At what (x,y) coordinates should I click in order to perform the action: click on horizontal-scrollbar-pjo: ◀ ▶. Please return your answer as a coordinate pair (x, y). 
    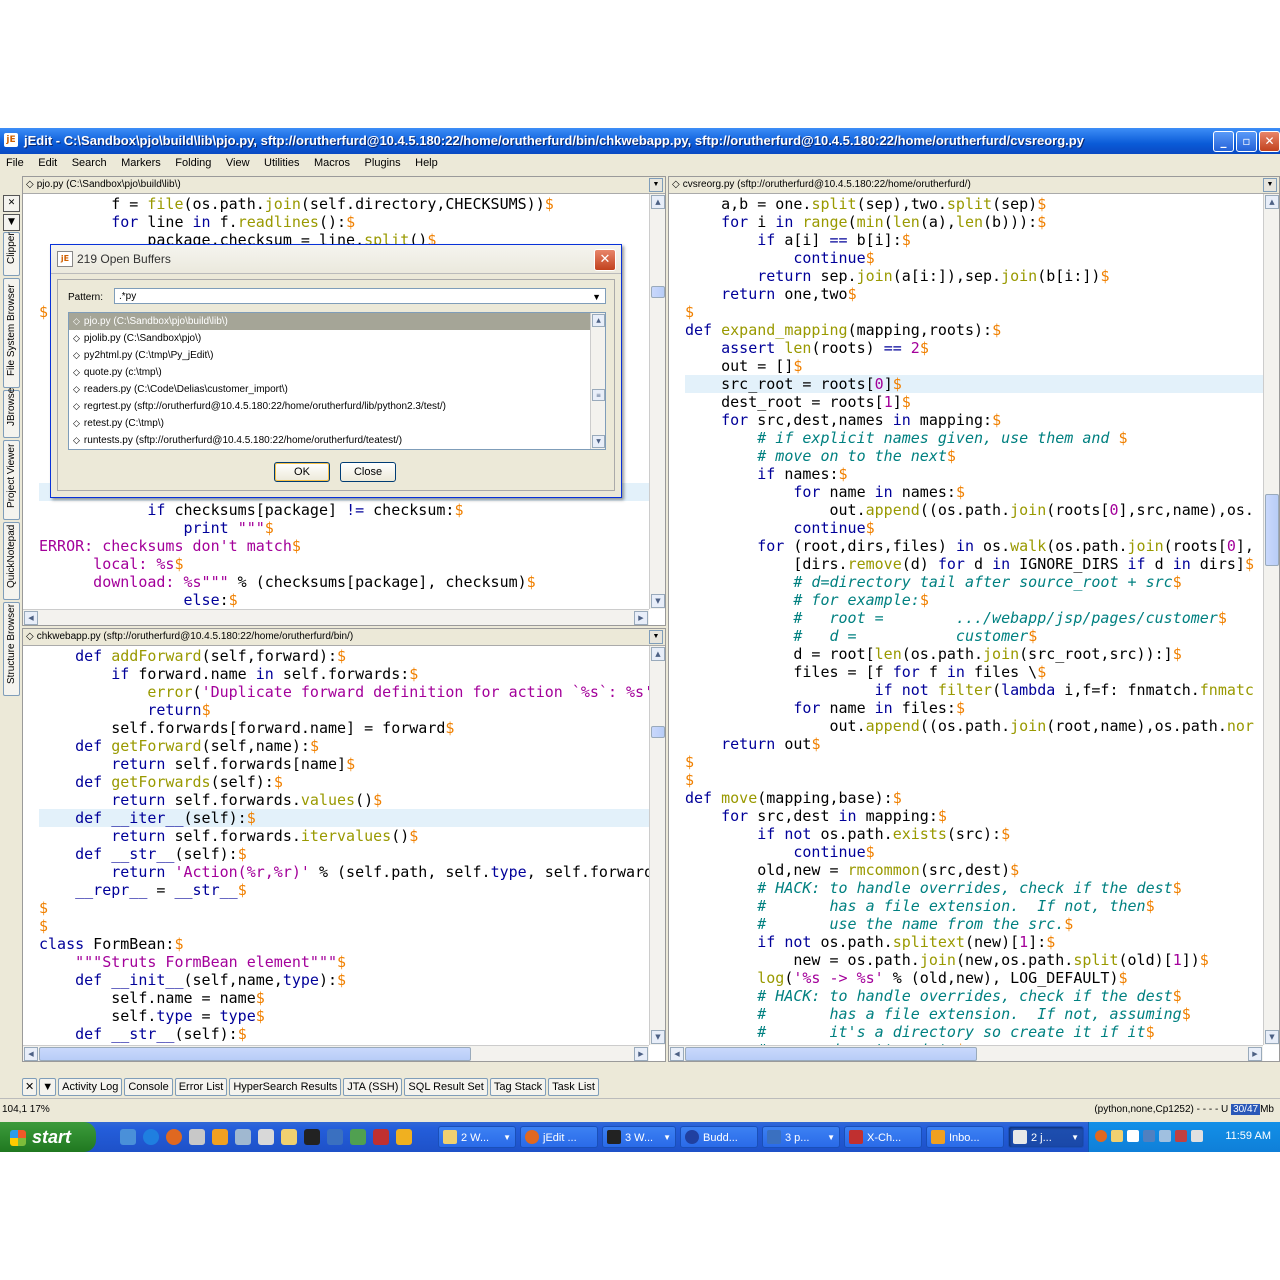
    Looking at the image, I should click on (336, 617).